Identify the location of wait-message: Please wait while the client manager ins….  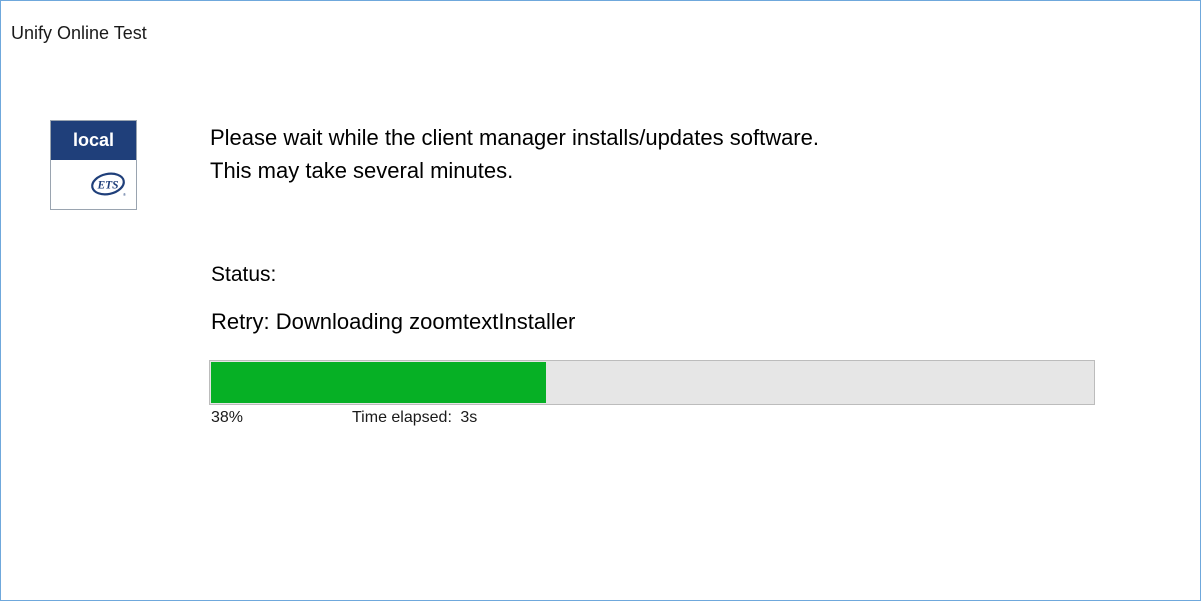
(514, 154).